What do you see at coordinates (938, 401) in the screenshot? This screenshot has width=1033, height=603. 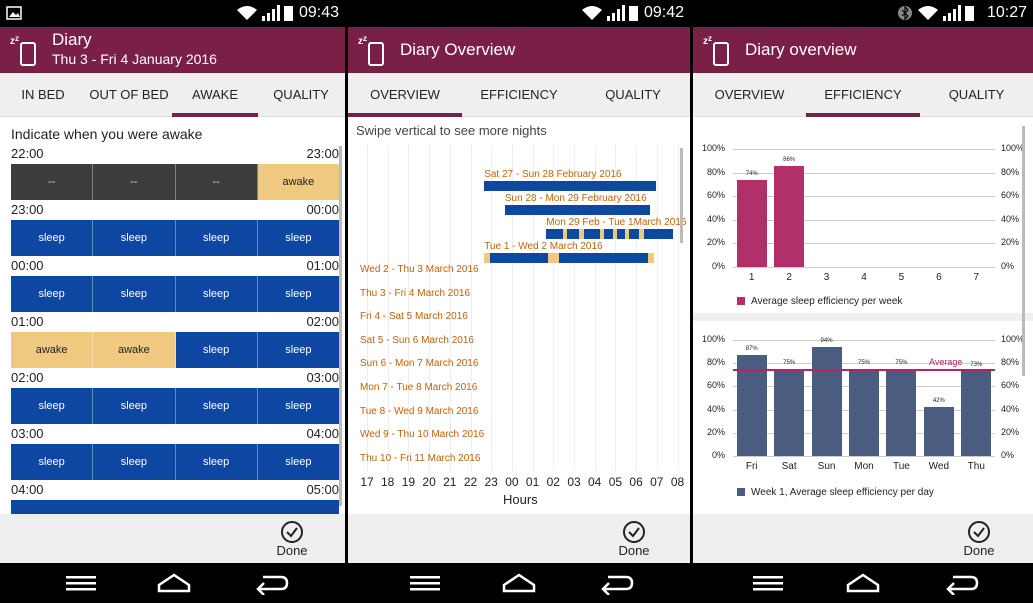 I see `bar-value-label: 42%` at bounding box center [938, 401].